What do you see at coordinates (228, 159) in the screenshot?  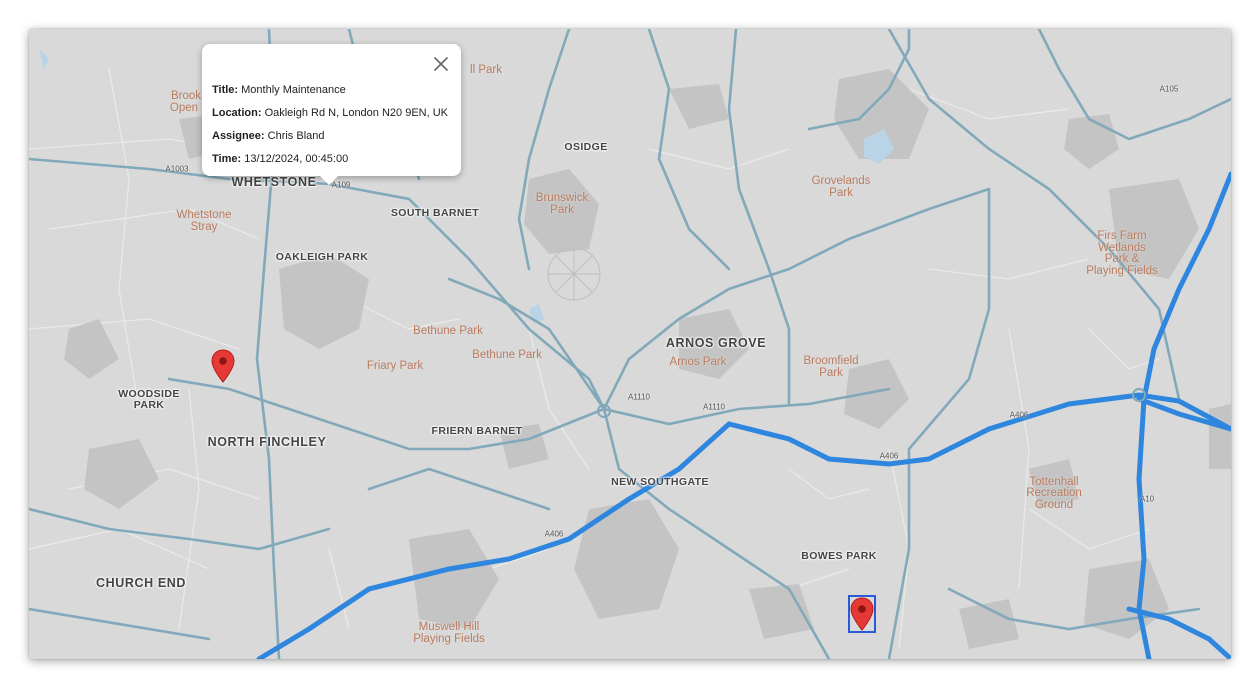 I see `info-time-label: Time:` at bounding box center [228, 159].